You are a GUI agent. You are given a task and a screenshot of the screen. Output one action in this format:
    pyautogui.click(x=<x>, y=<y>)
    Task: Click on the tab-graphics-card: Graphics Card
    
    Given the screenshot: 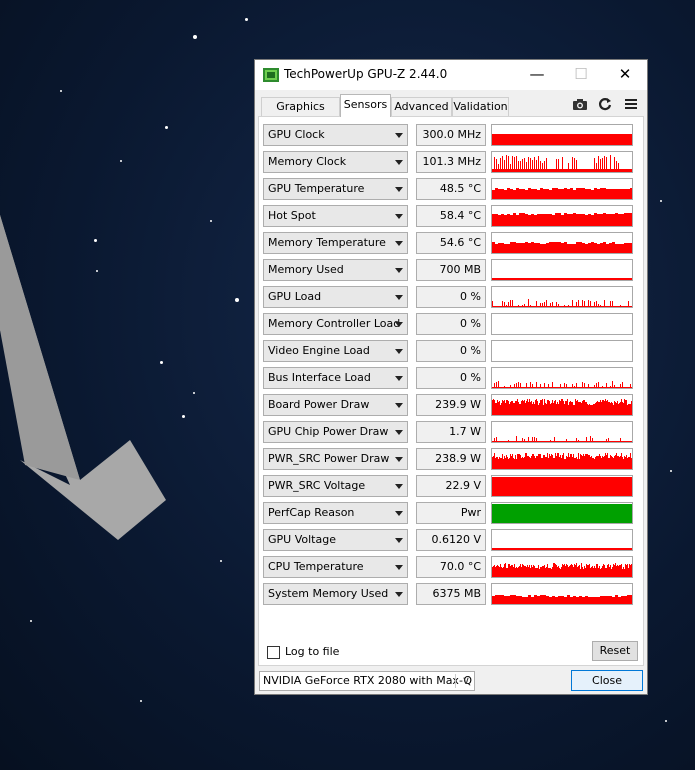 What is the action you would take?
    pyautogui.click(x=300, y=114)
    